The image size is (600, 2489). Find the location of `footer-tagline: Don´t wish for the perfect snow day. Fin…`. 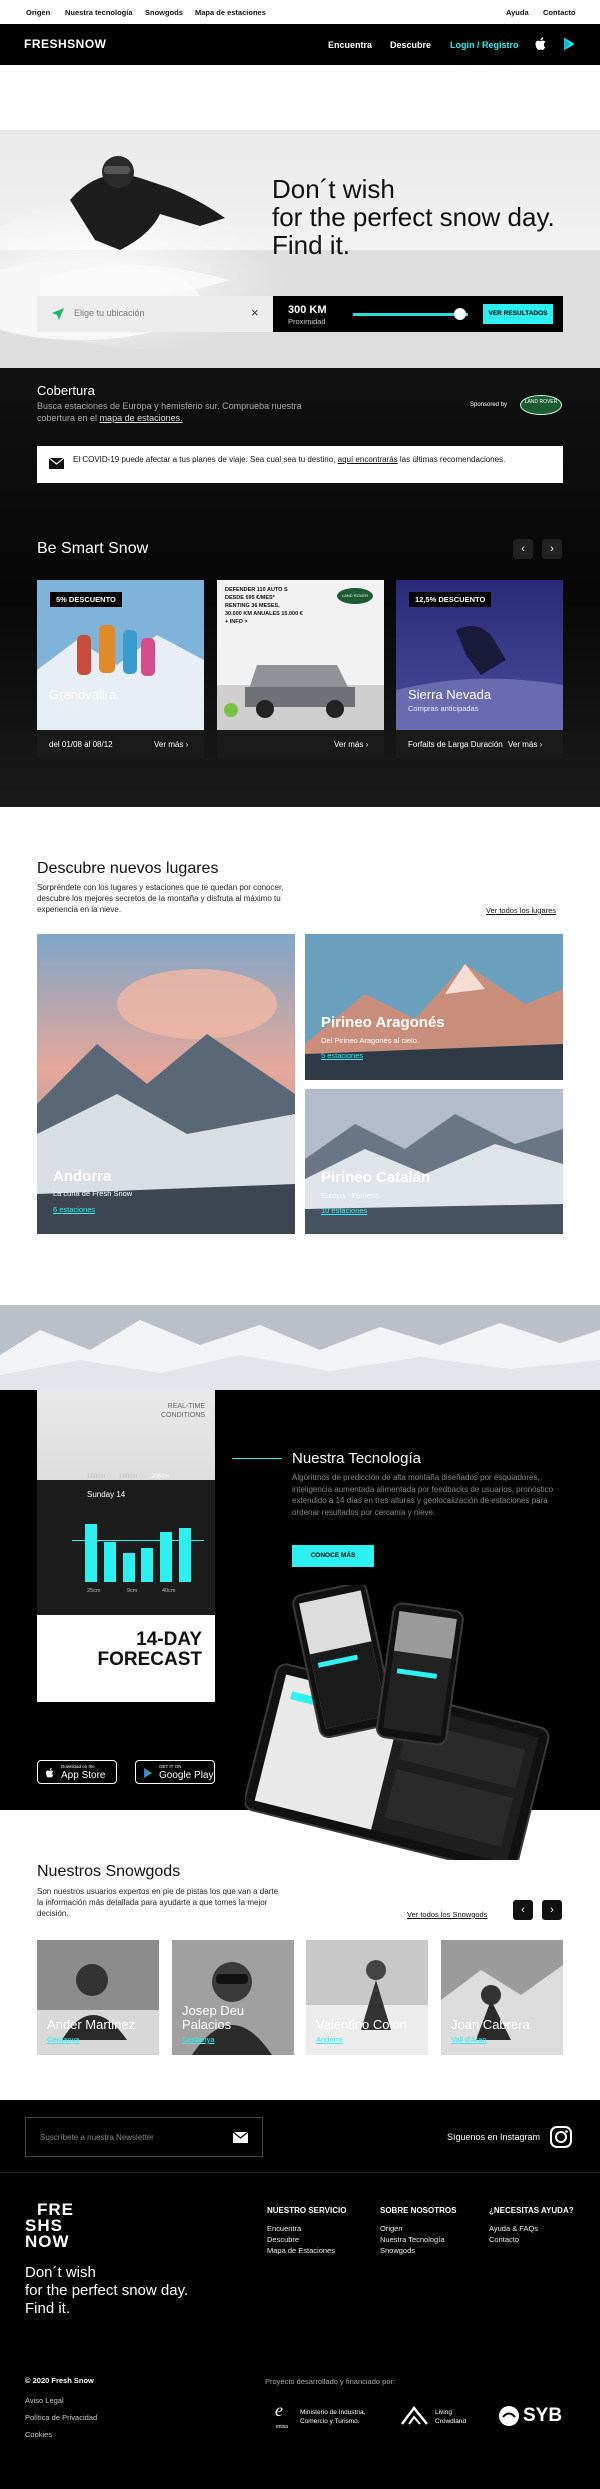

footer-tagline: Don´t wish for the perfect snow day. Fin… is located at coordinates (106, 2291).